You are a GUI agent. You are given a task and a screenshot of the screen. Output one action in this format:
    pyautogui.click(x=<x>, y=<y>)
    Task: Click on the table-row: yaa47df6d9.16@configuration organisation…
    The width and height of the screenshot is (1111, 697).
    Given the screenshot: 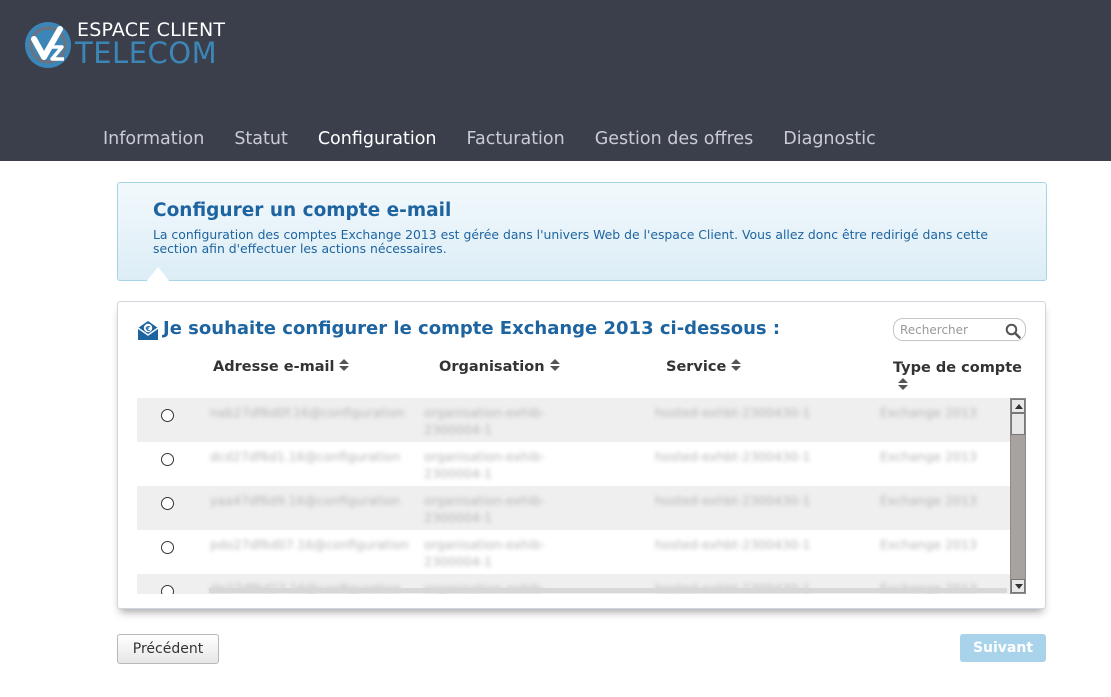 What is the action you would take?
    pyautogui.click(x=573, y=508)
    